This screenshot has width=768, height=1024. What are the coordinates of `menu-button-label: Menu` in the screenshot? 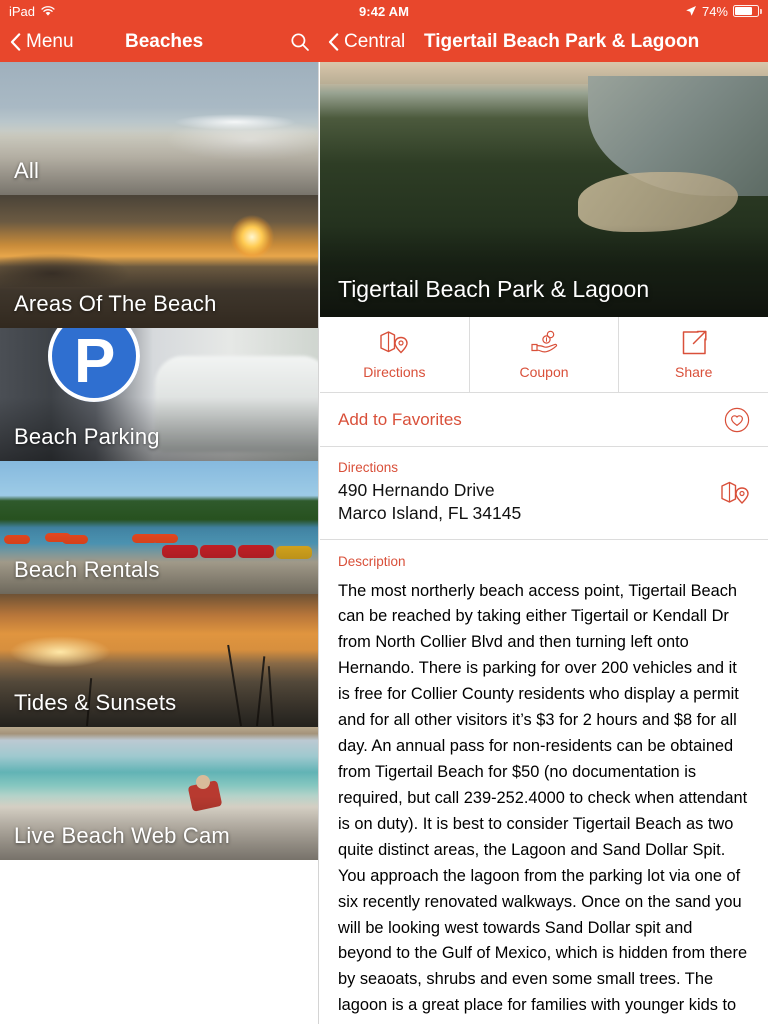 It's located at (50, 41).